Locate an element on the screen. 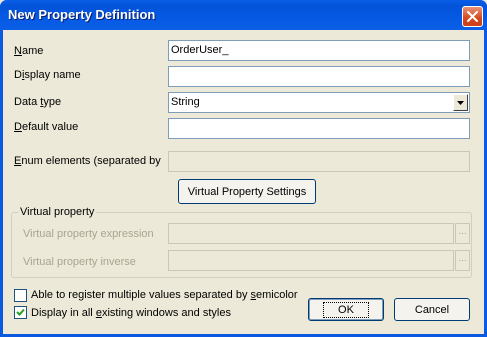 Image resolution: width=487 pixels, height=337 pixels. ok-button: OK is located at coordinates (346, 309).